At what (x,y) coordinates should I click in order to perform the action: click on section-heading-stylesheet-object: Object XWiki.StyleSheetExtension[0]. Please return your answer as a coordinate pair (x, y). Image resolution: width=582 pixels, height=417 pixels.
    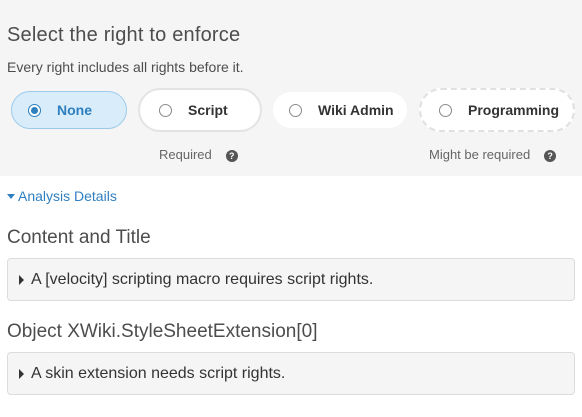
    Looking at the image, I should click on (162, 331).